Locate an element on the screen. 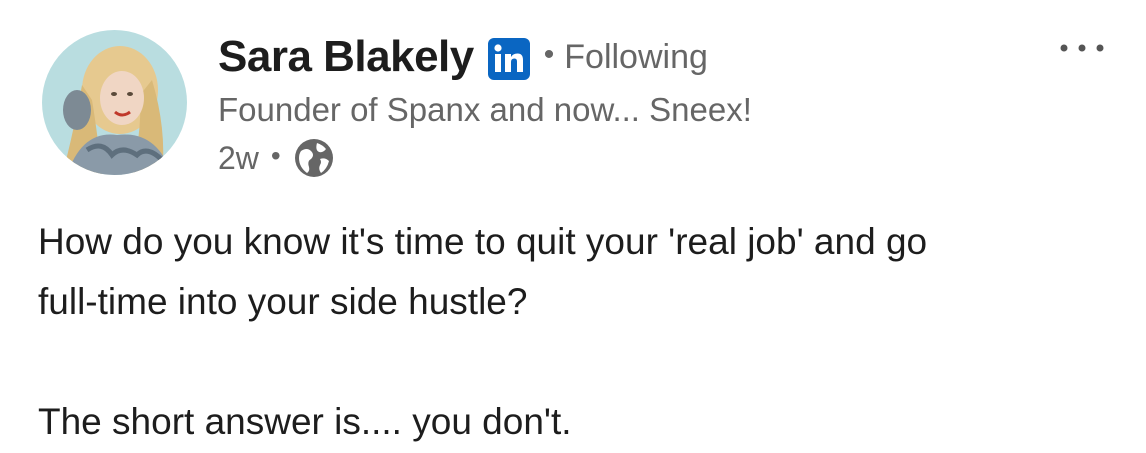  post-time: 2w is located at coordinates (238, 157).